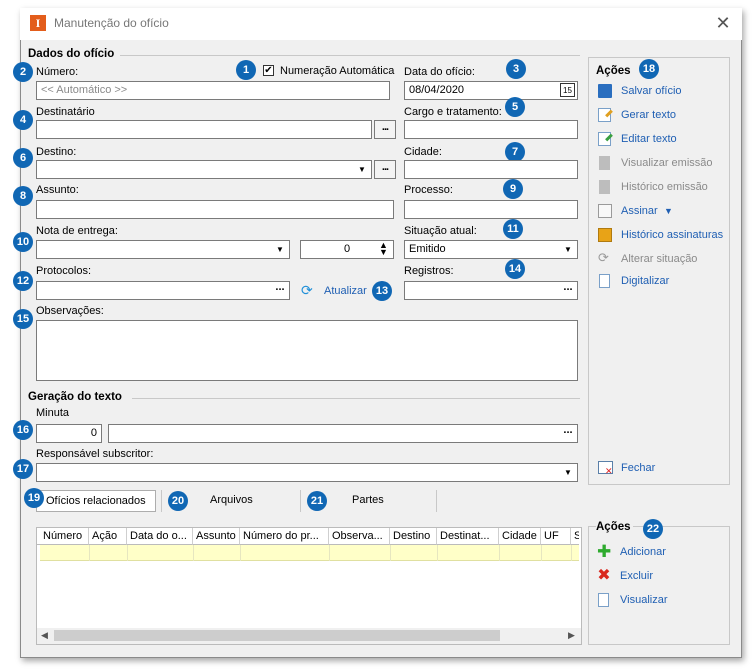  Describe the element at coordinates (44, 635) in the screenshot. I see `scroll-left-icon: ◀` at that location.